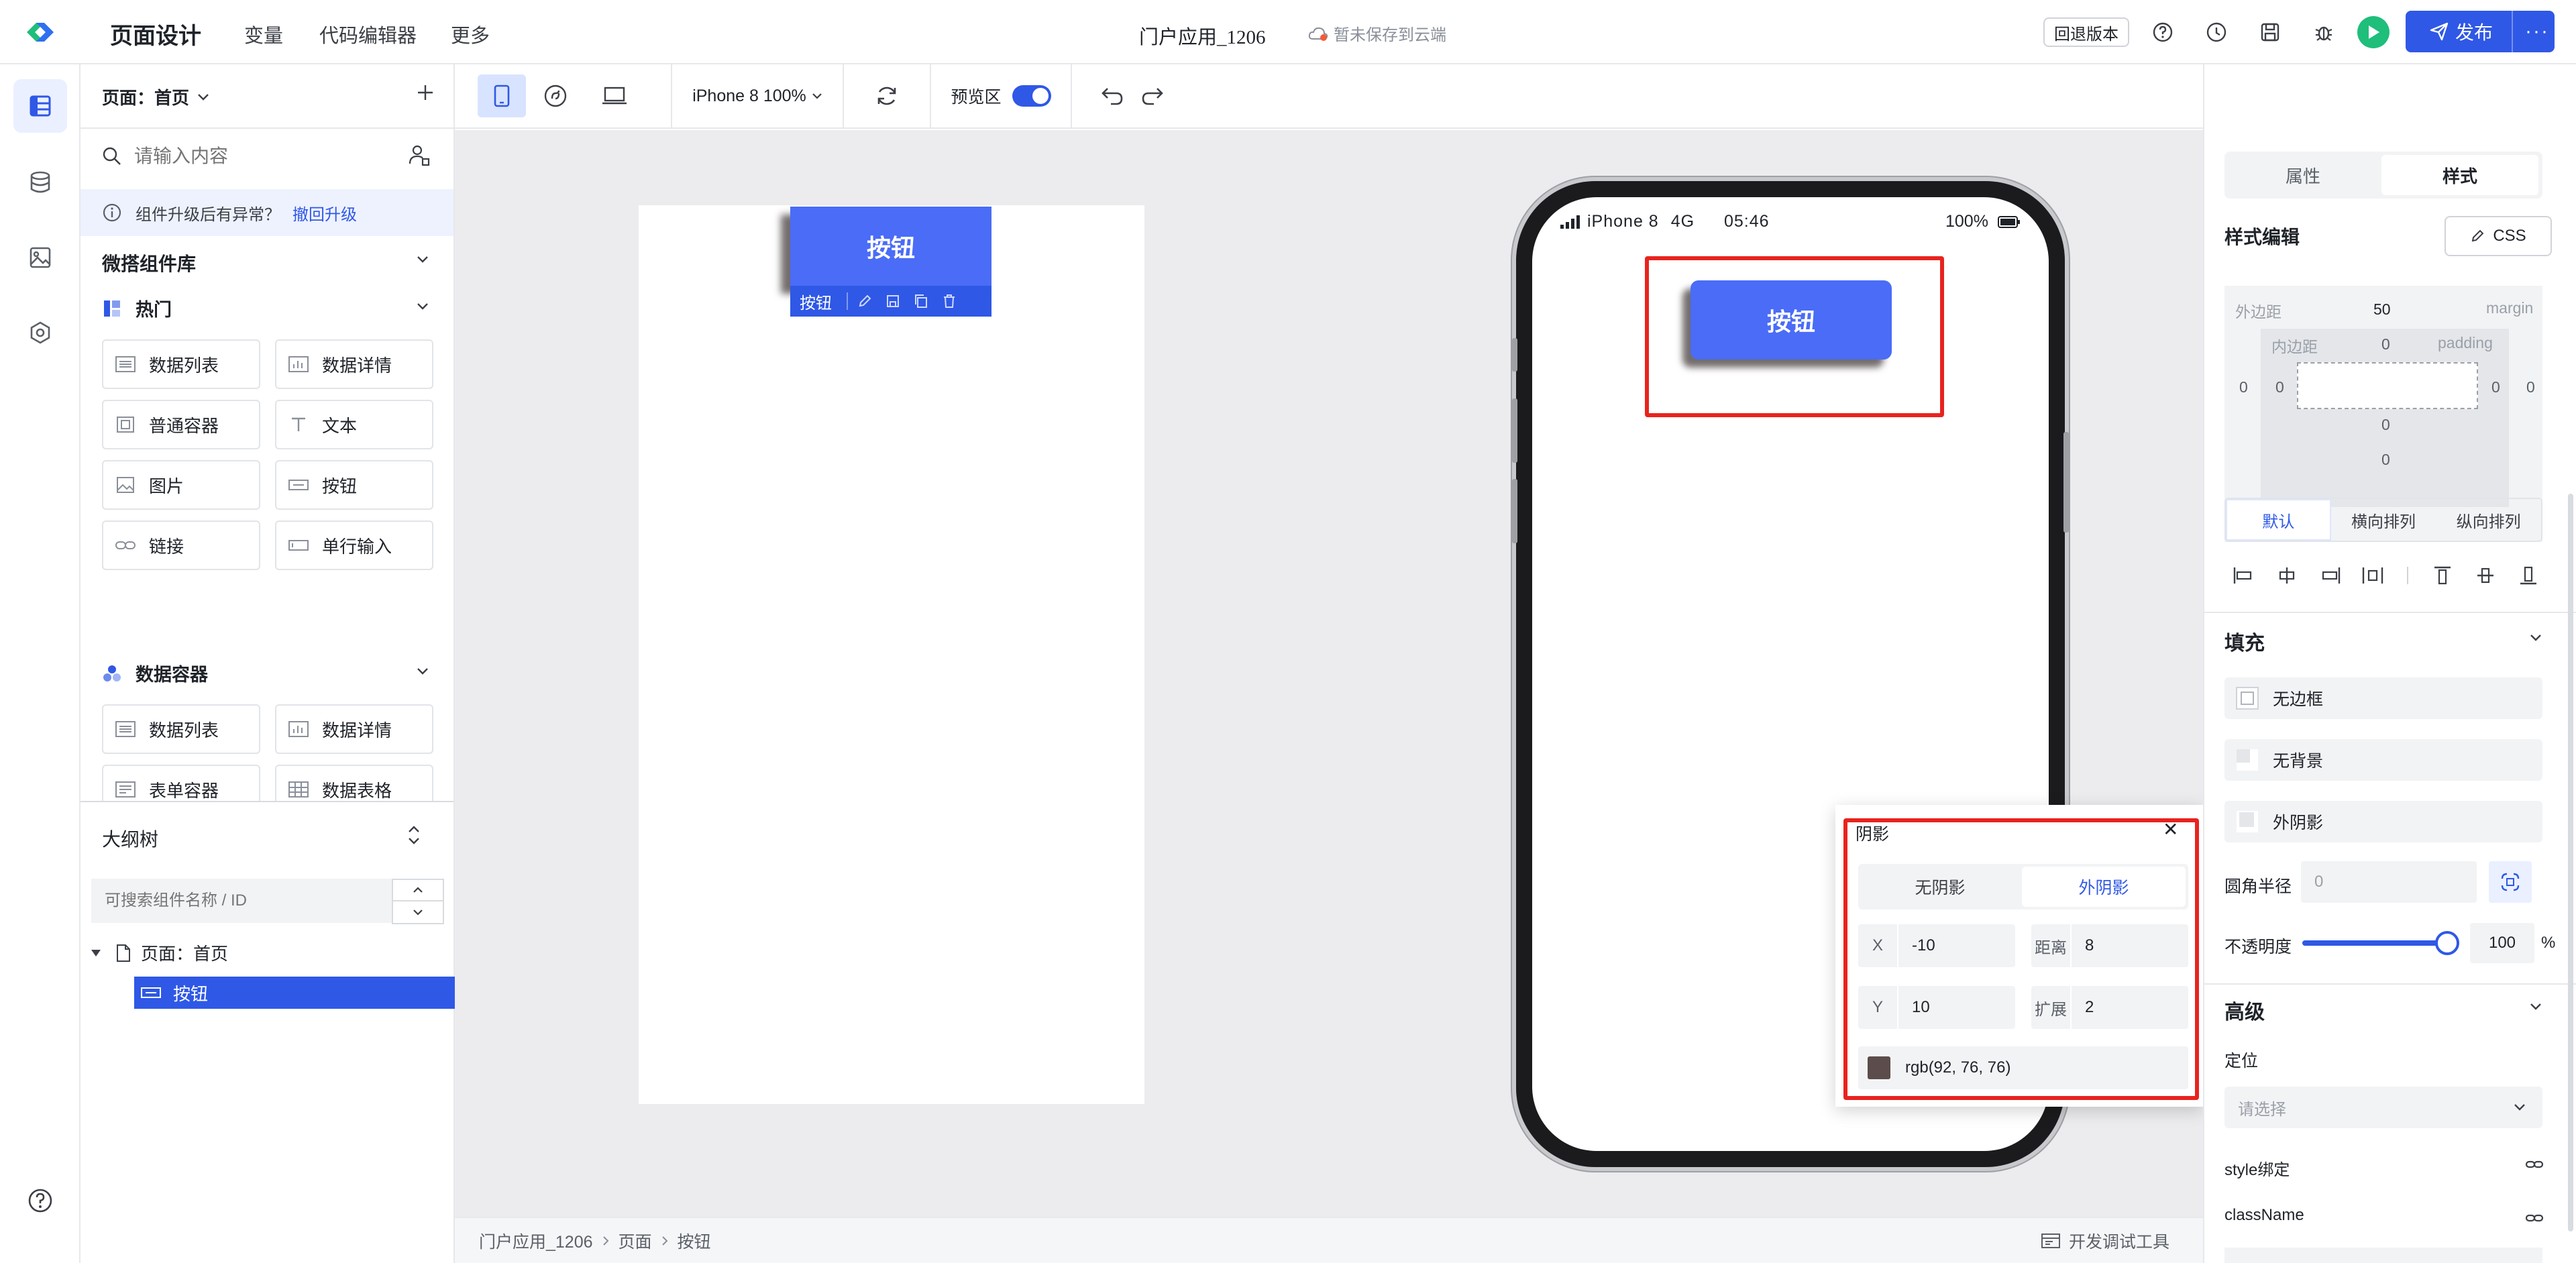 This screenshot has height=1263, width=2576. Describe the element at coordinates (2324, 32) in the screenshot. I see `debug-bug-icon` at that location.